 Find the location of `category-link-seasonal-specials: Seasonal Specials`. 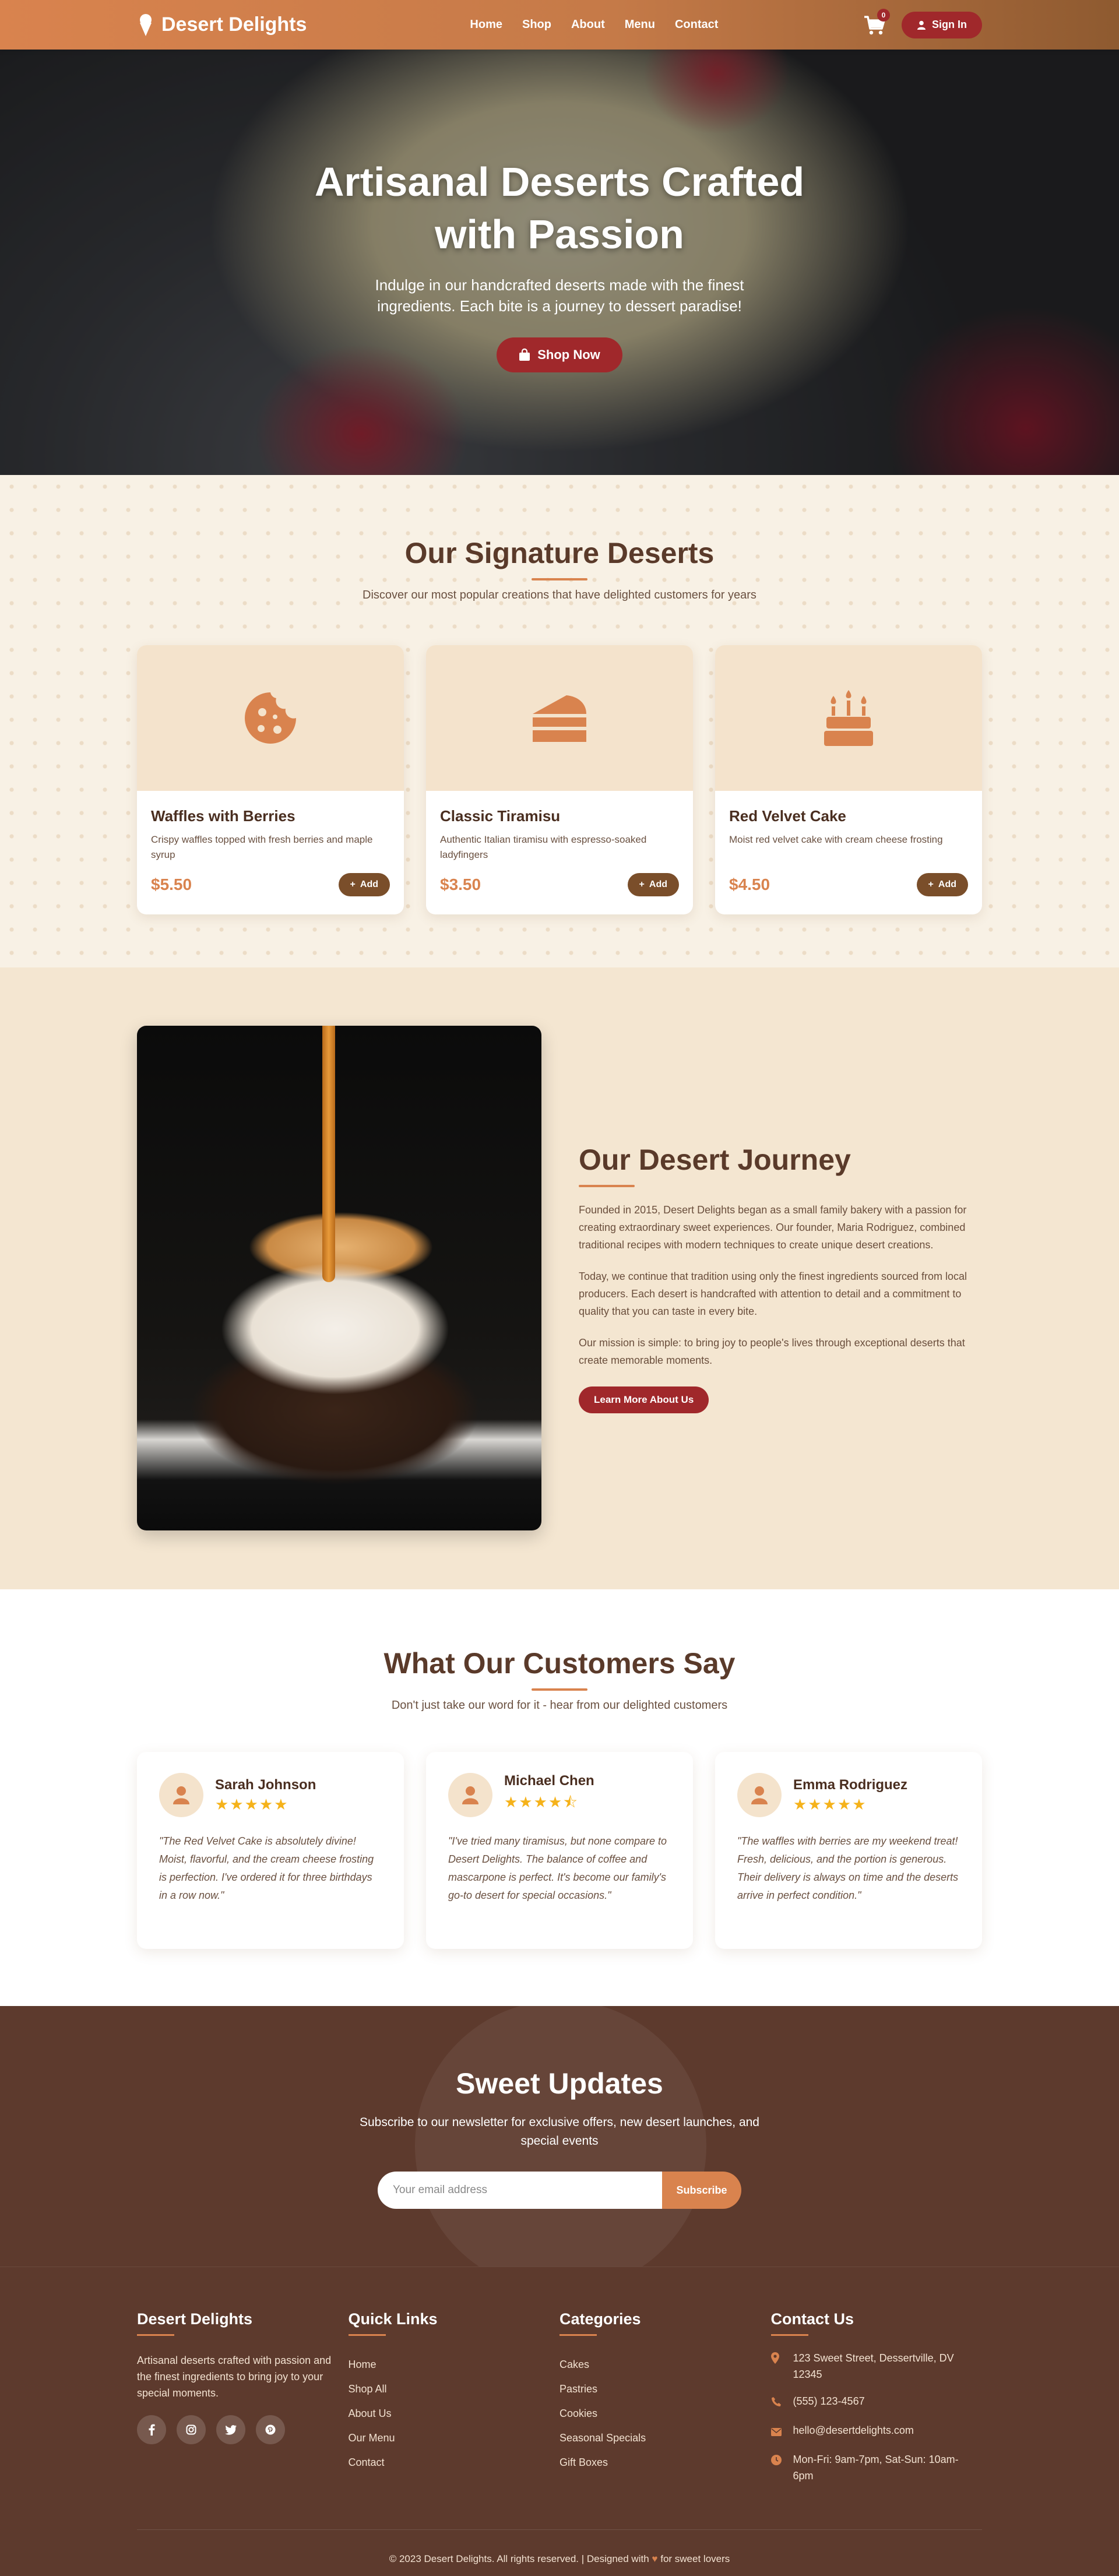

category-link-seasonal-specials: Seasonal Specials is located at coordinates (665, 2438).